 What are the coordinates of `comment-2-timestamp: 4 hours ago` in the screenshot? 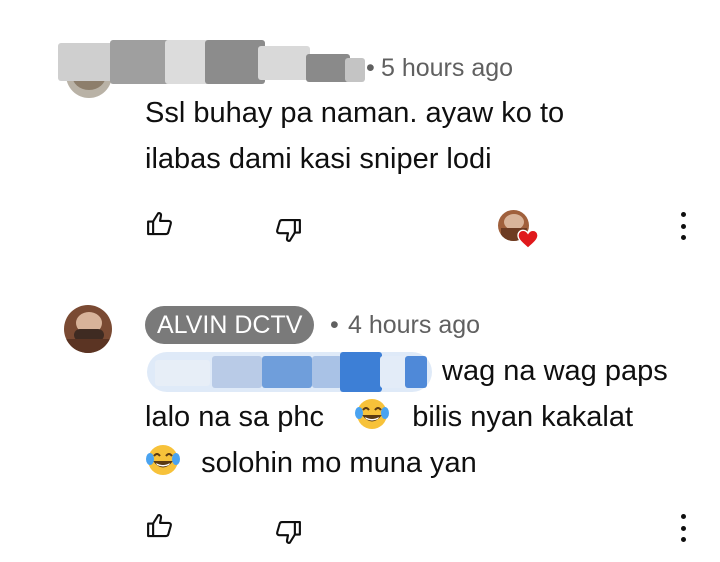 It's located at (414, 325).